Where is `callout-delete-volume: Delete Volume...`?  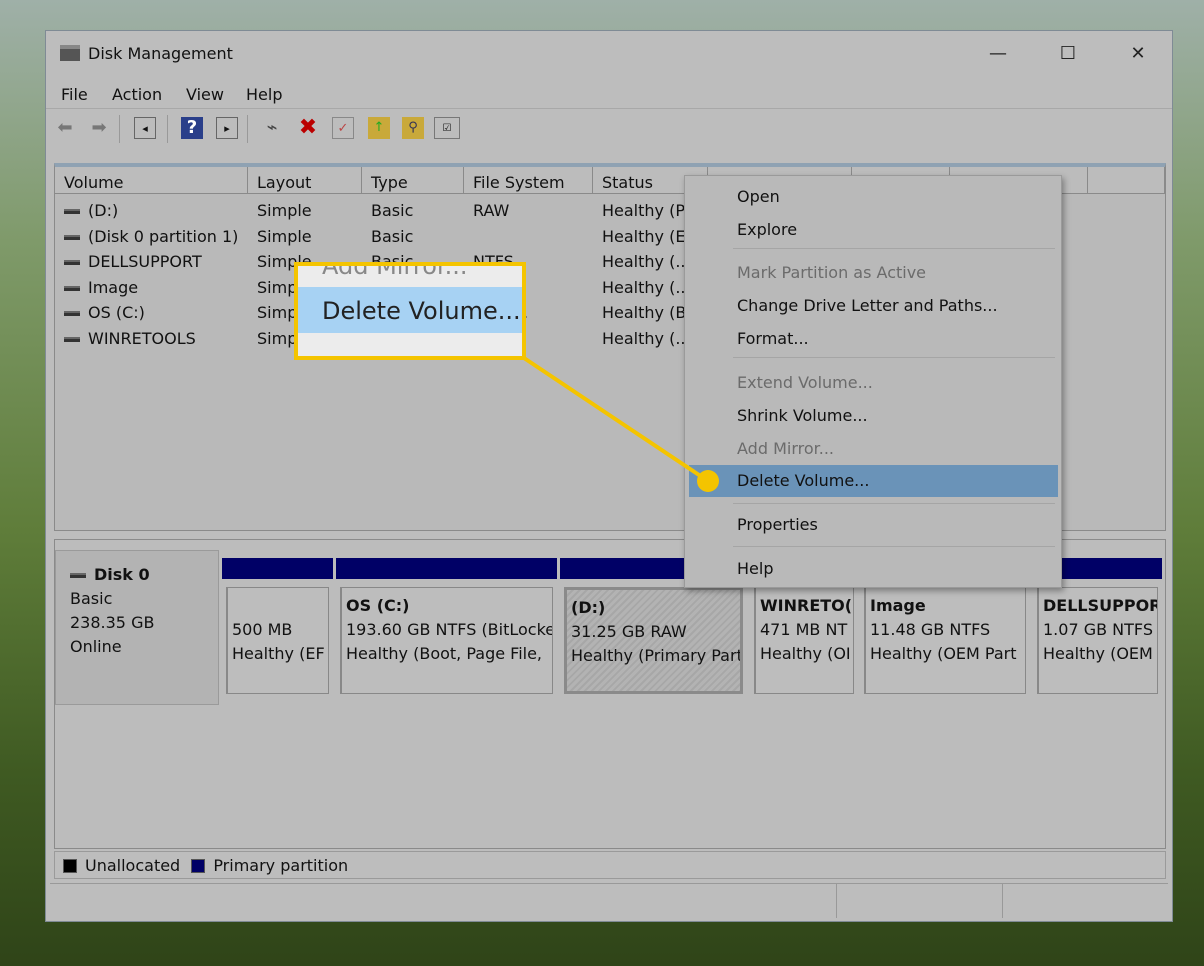
callout-delete-volume: Delete Volume... is located at coordinates (410, 310).